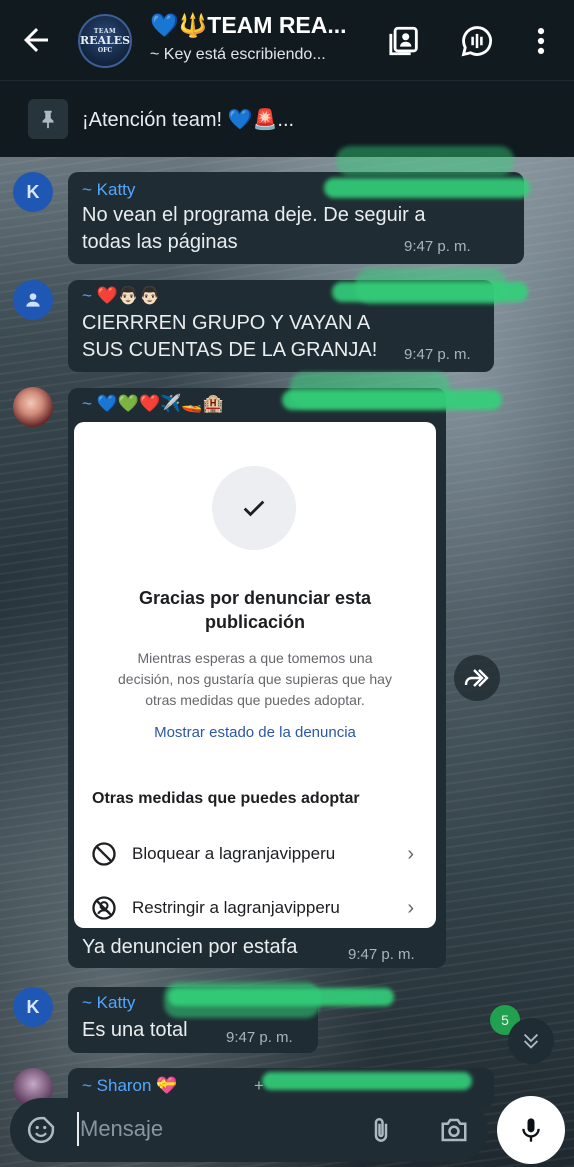  What do you see at coordinates (121, 295) in the screenshot?
I see `sender-name: ~ ❤️👨🏻👨🏻` at bounding box center [121, 295].